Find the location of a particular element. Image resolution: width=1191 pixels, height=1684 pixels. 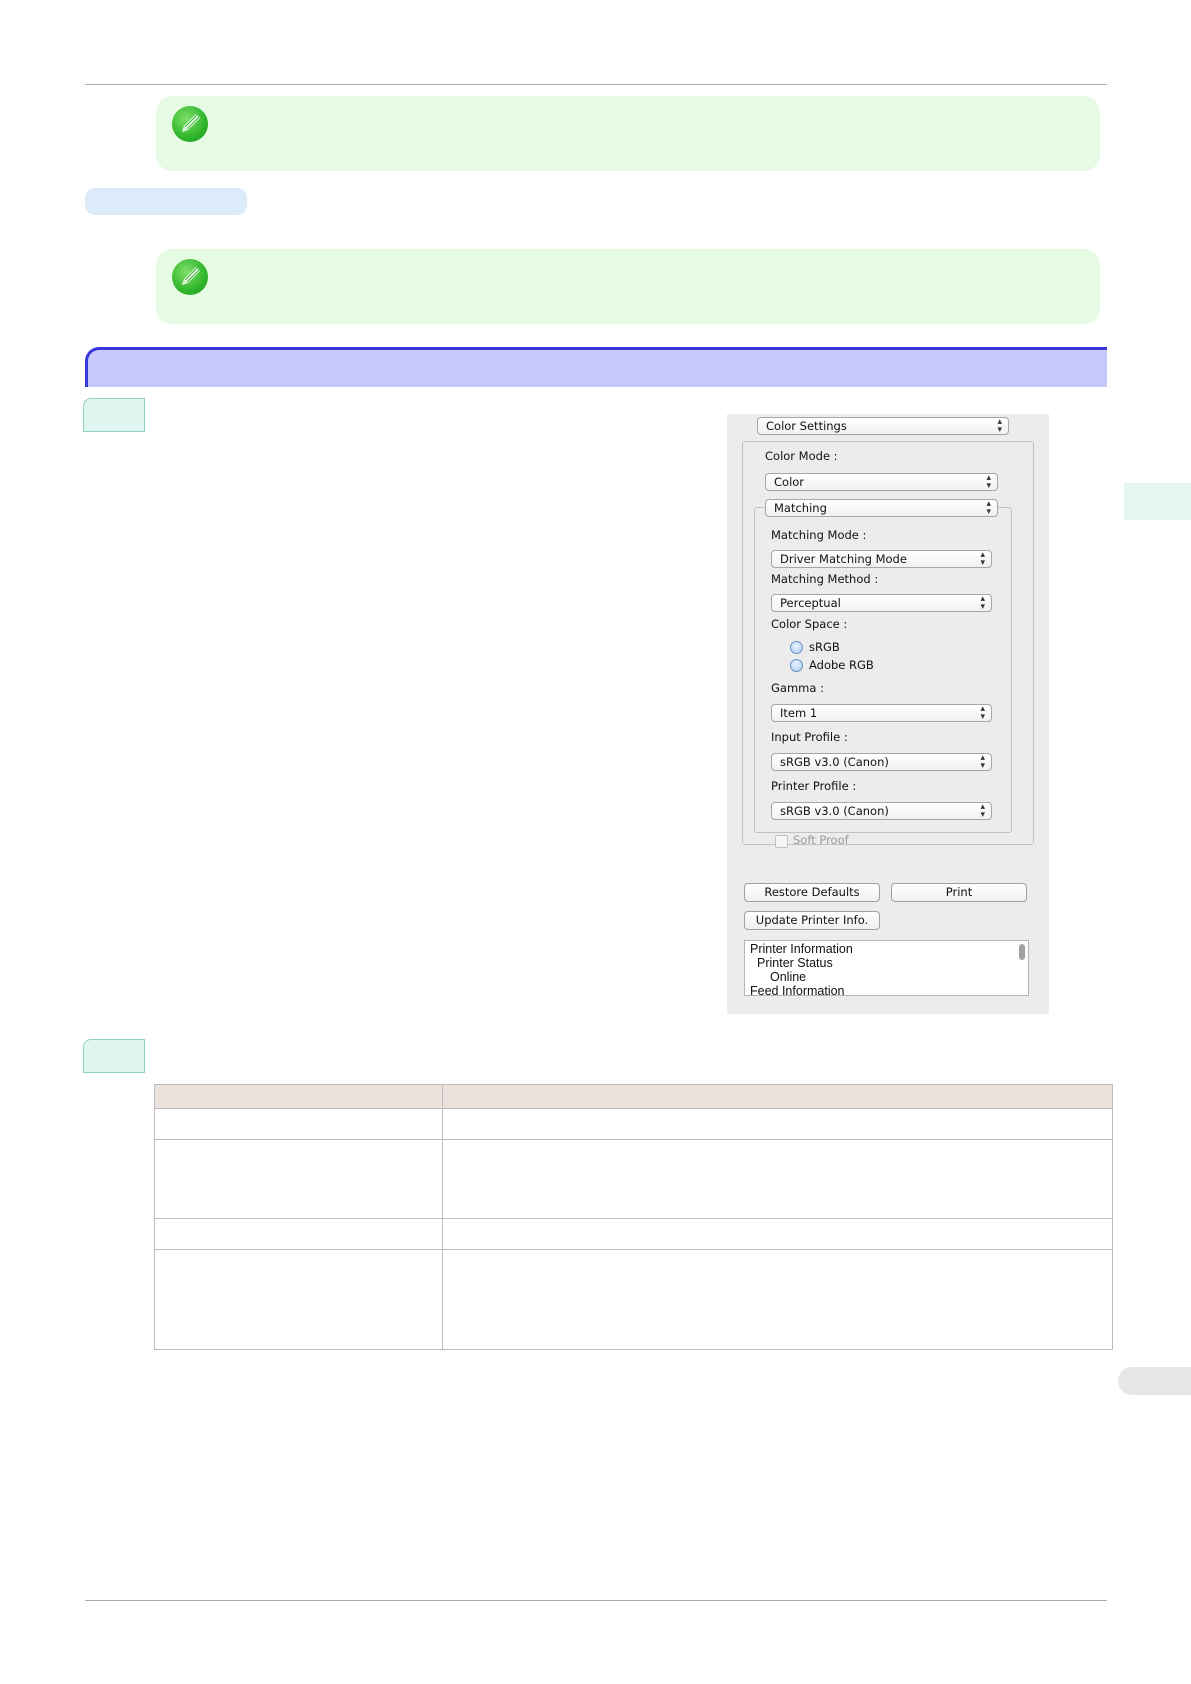

soft-proof-label: Soft Proof is located at coordinates (821, 840).